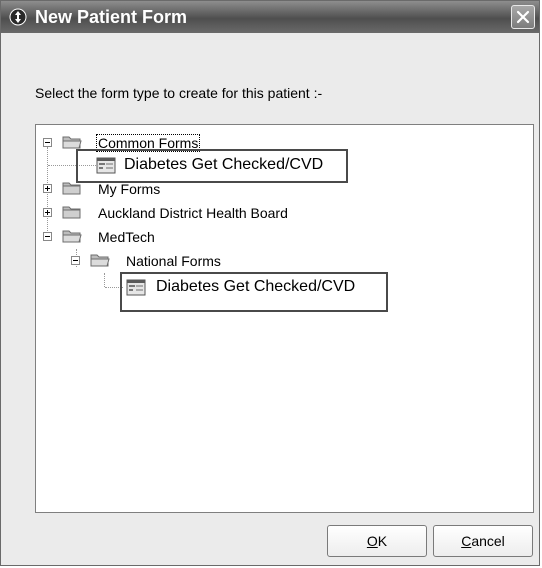  I want to click on cancel-button: Cancel, so click(483, 541).